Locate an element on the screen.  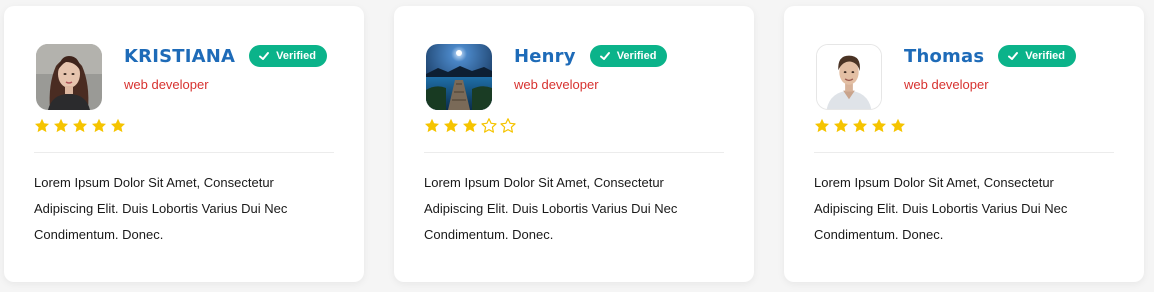
name-row: Henry Verified is located at coordinates (591, 56).